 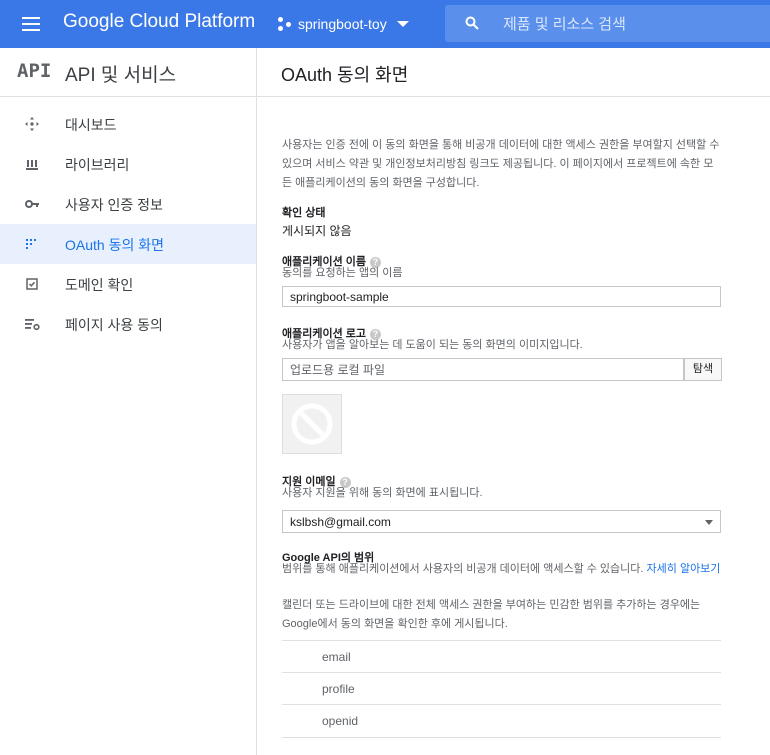 I want to click on search-bar, so click(x=607, y=23).